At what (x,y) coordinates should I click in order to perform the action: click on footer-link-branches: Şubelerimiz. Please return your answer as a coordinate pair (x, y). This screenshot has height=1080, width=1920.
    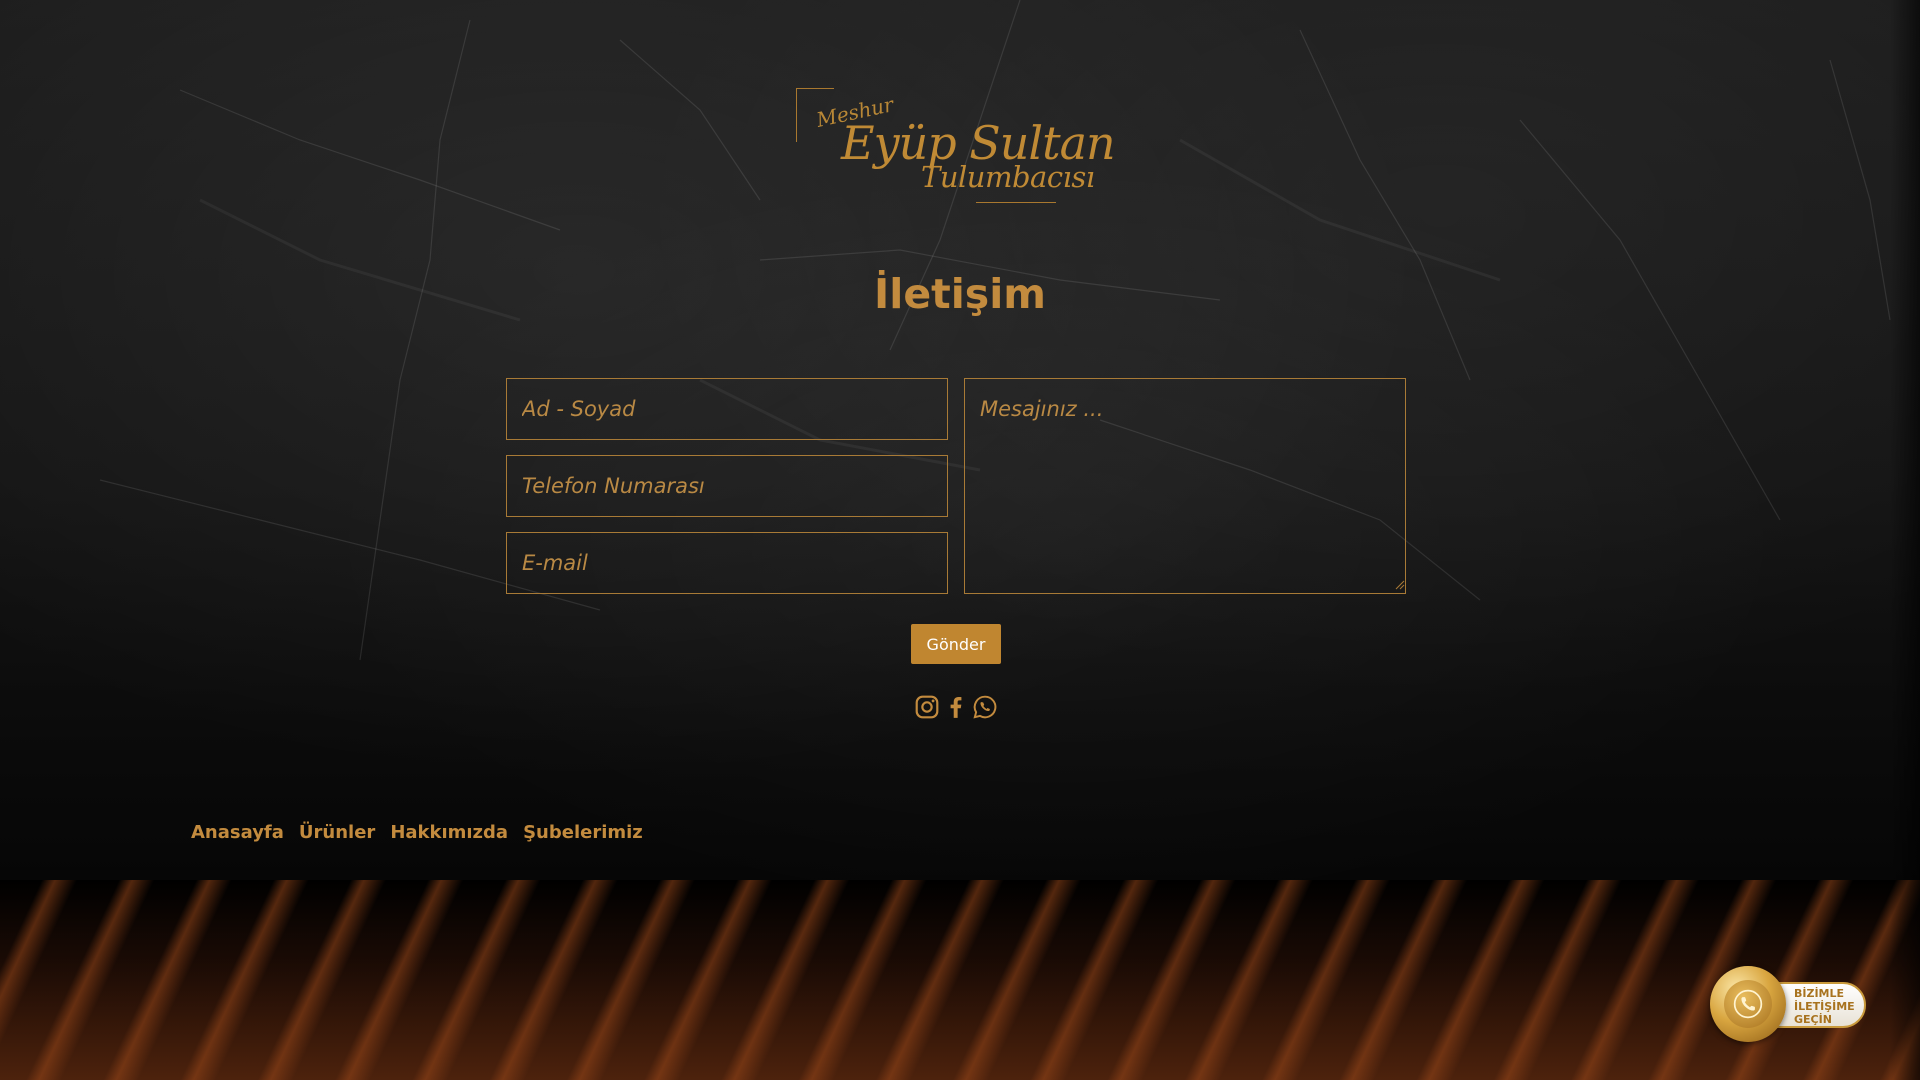
    Looking at the image, I should click on (583, 832).